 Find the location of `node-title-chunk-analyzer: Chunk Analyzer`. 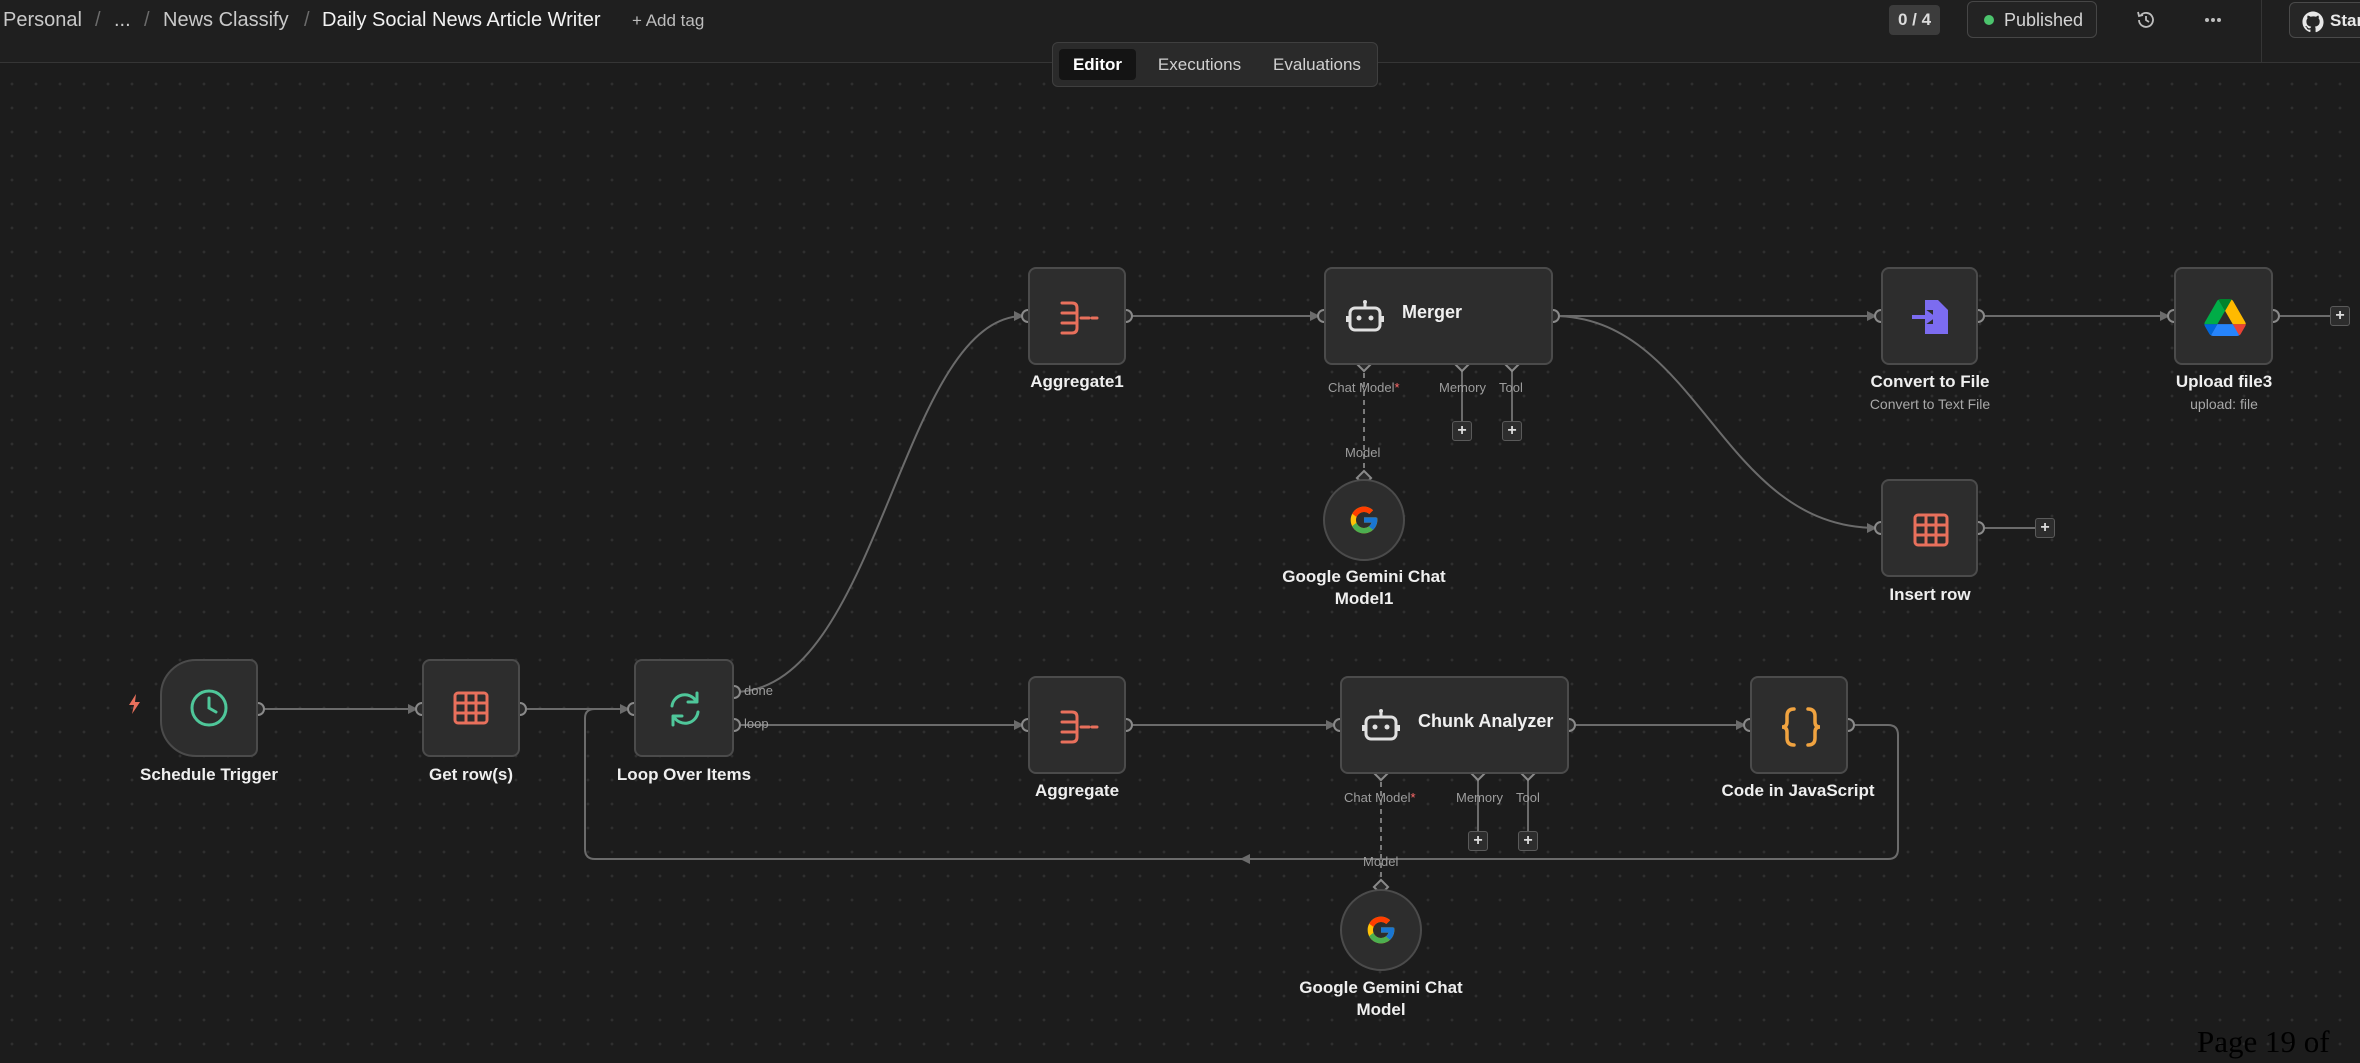

node-title-chunk-analyzer: Chunk Analyzer is located at coordinates (1486, 721).